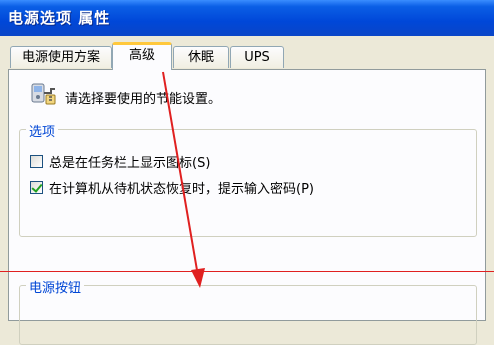 Image resolution: width=494 pixels, height=345 pixels. Describe the element at coordinates (257, 57) in the screenshot. I see `tab-ups: UPS` at that location.